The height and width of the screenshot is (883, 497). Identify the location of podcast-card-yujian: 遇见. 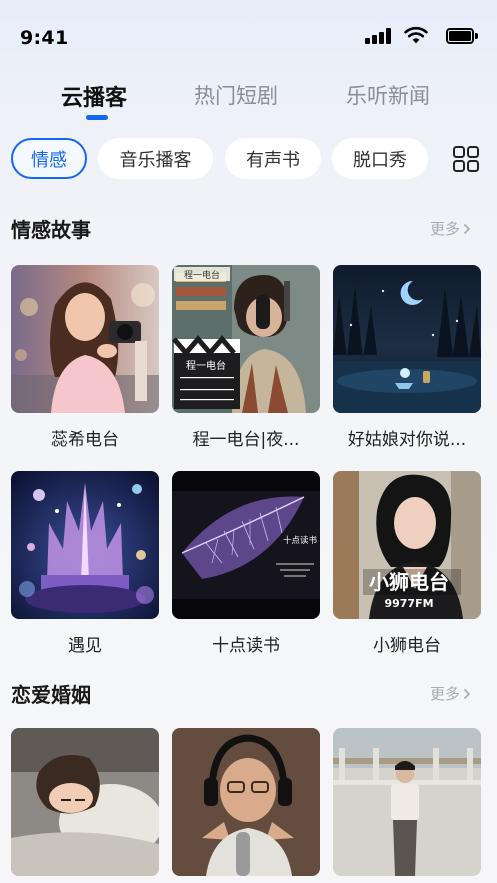
(85, 563).